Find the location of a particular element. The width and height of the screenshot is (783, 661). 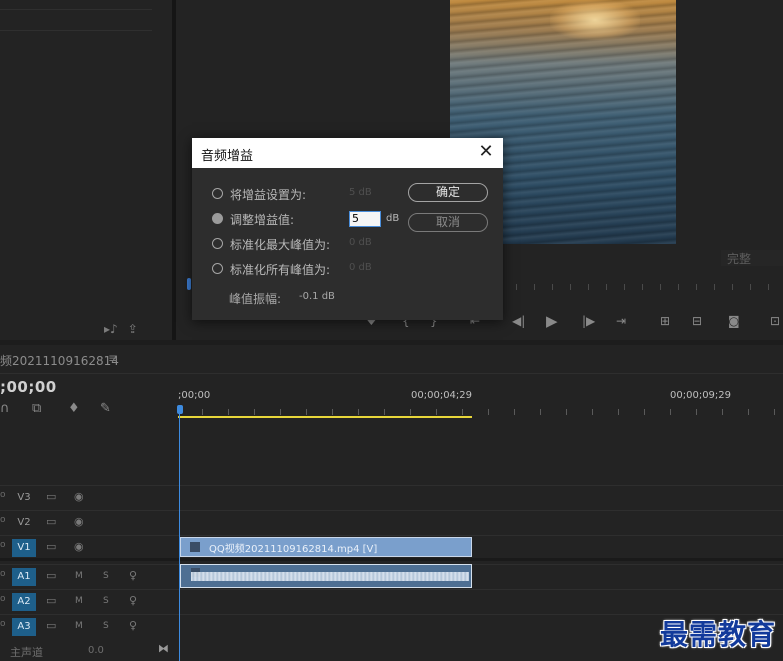

camera-icon: ◙ is located at coordinates (734, 321).